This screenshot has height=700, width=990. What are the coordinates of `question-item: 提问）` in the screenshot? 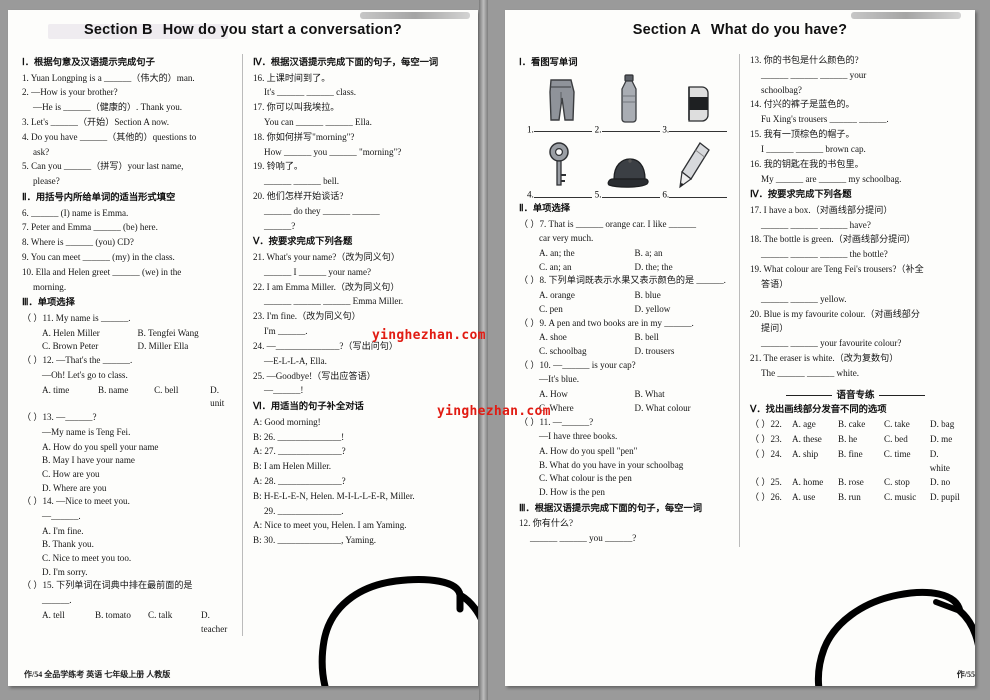 It's located at (775, 328).